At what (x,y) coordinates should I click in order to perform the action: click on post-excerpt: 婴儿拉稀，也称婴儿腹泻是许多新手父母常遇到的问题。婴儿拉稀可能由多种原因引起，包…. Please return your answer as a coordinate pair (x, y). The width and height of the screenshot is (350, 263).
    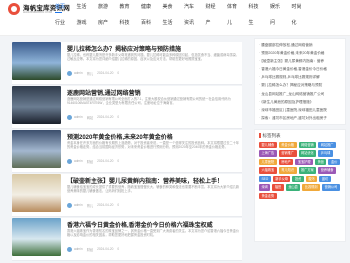
    Looking at the image, I should click on (153, 57).